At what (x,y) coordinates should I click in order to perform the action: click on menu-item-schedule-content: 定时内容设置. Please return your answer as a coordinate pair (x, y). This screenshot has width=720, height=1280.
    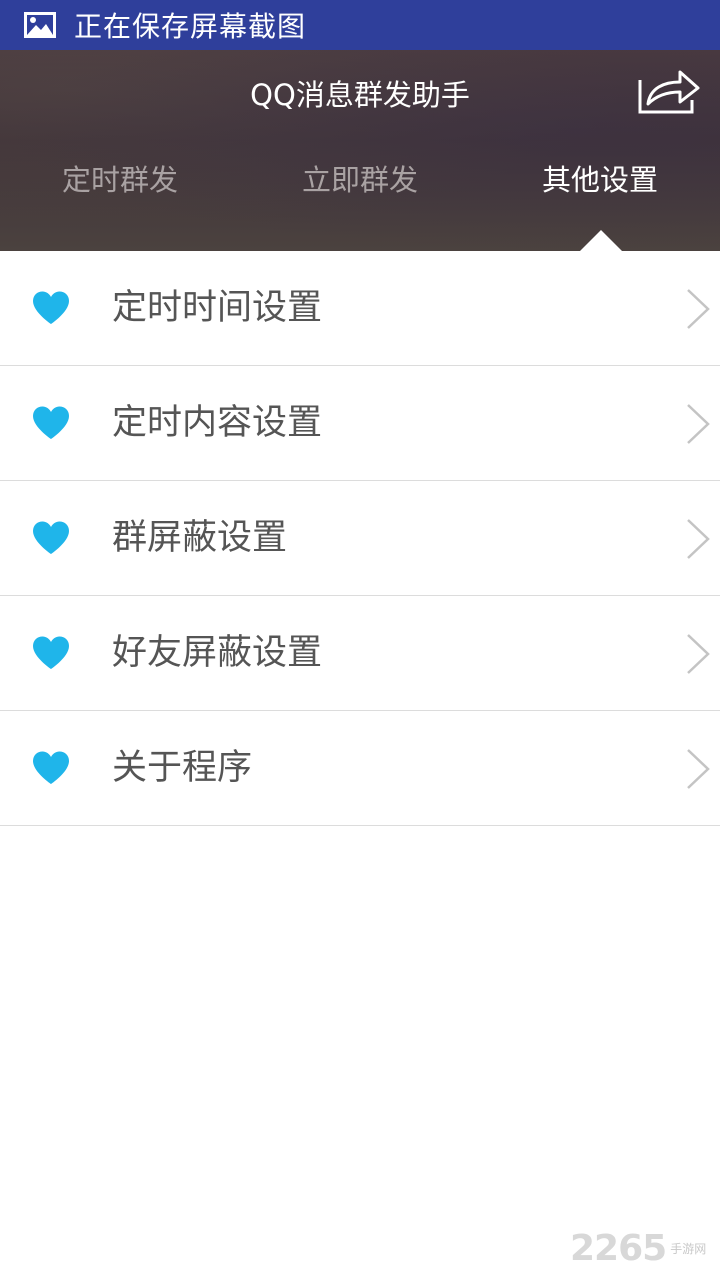
    Looking at the image, I should click on (360, 423).